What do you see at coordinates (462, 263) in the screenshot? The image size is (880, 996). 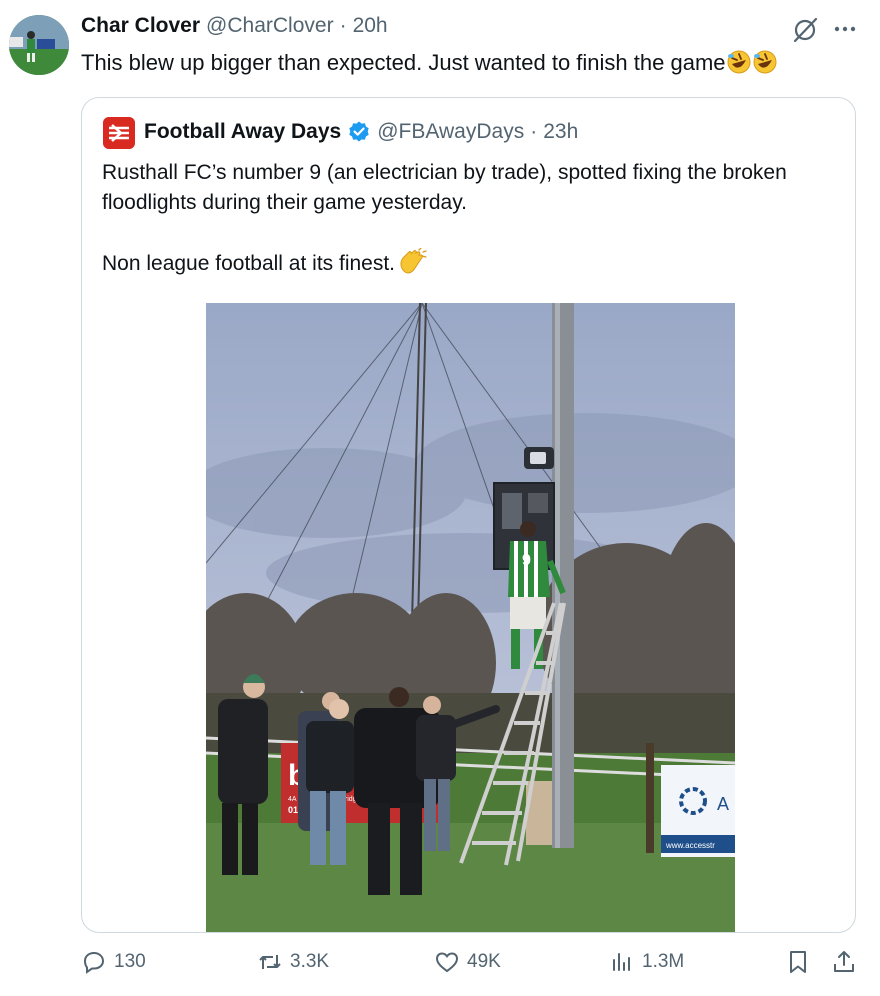 I see `quoted-paragraph-2: Non league football at its finest.` at bounding box center [462, 263].